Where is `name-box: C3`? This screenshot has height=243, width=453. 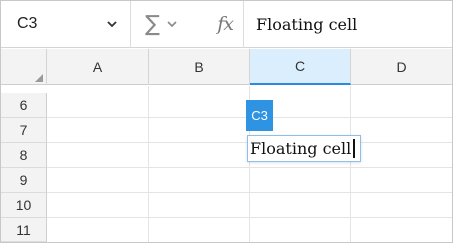
name-box: C3 is located at coordinates (66, 24).